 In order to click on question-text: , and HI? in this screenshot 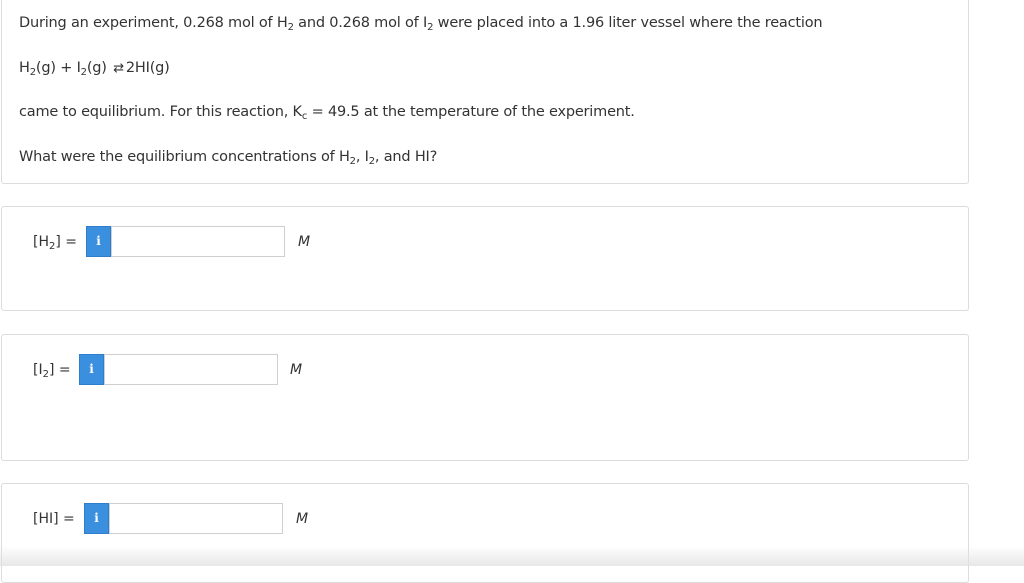, I will do `click(406, 157)`.